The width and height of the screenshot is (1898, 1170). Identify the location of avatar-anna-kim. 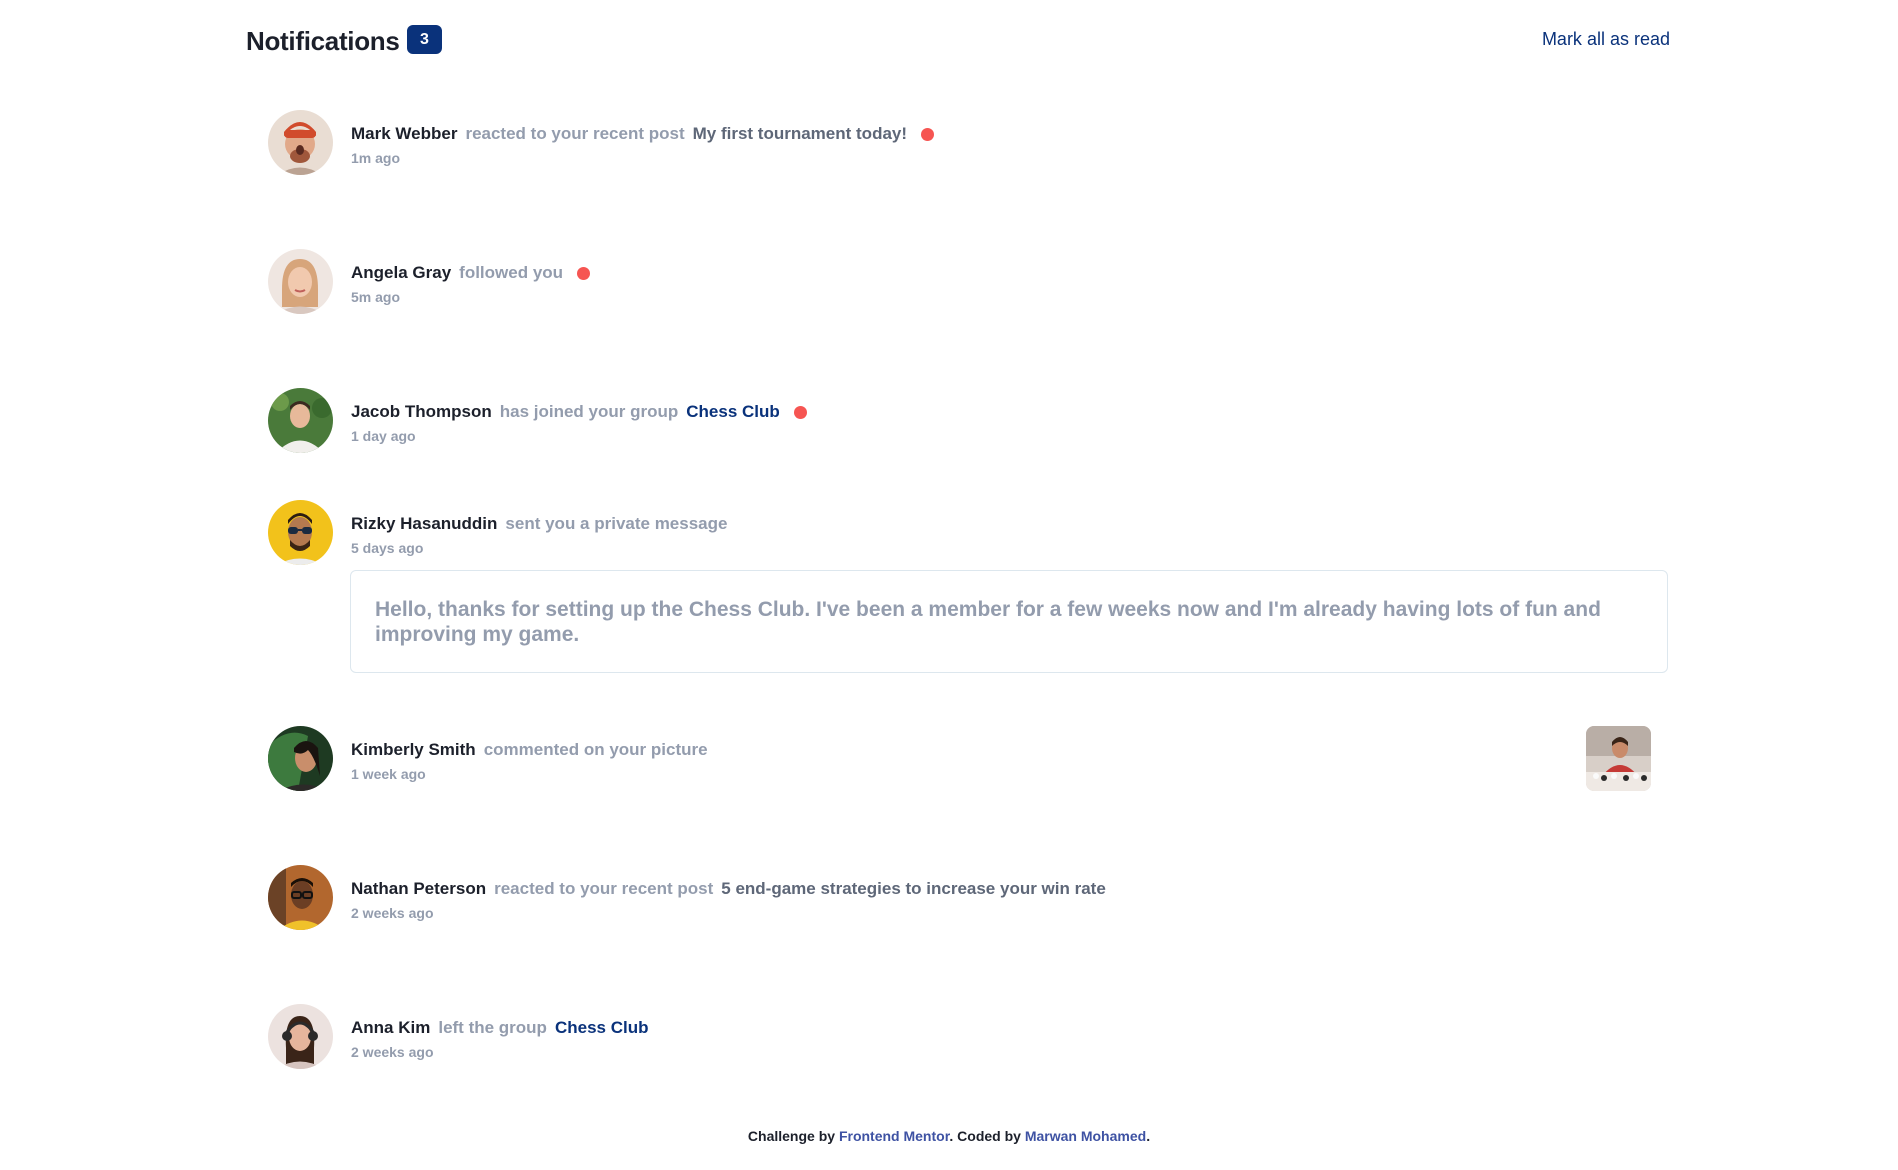
(300, 1036).